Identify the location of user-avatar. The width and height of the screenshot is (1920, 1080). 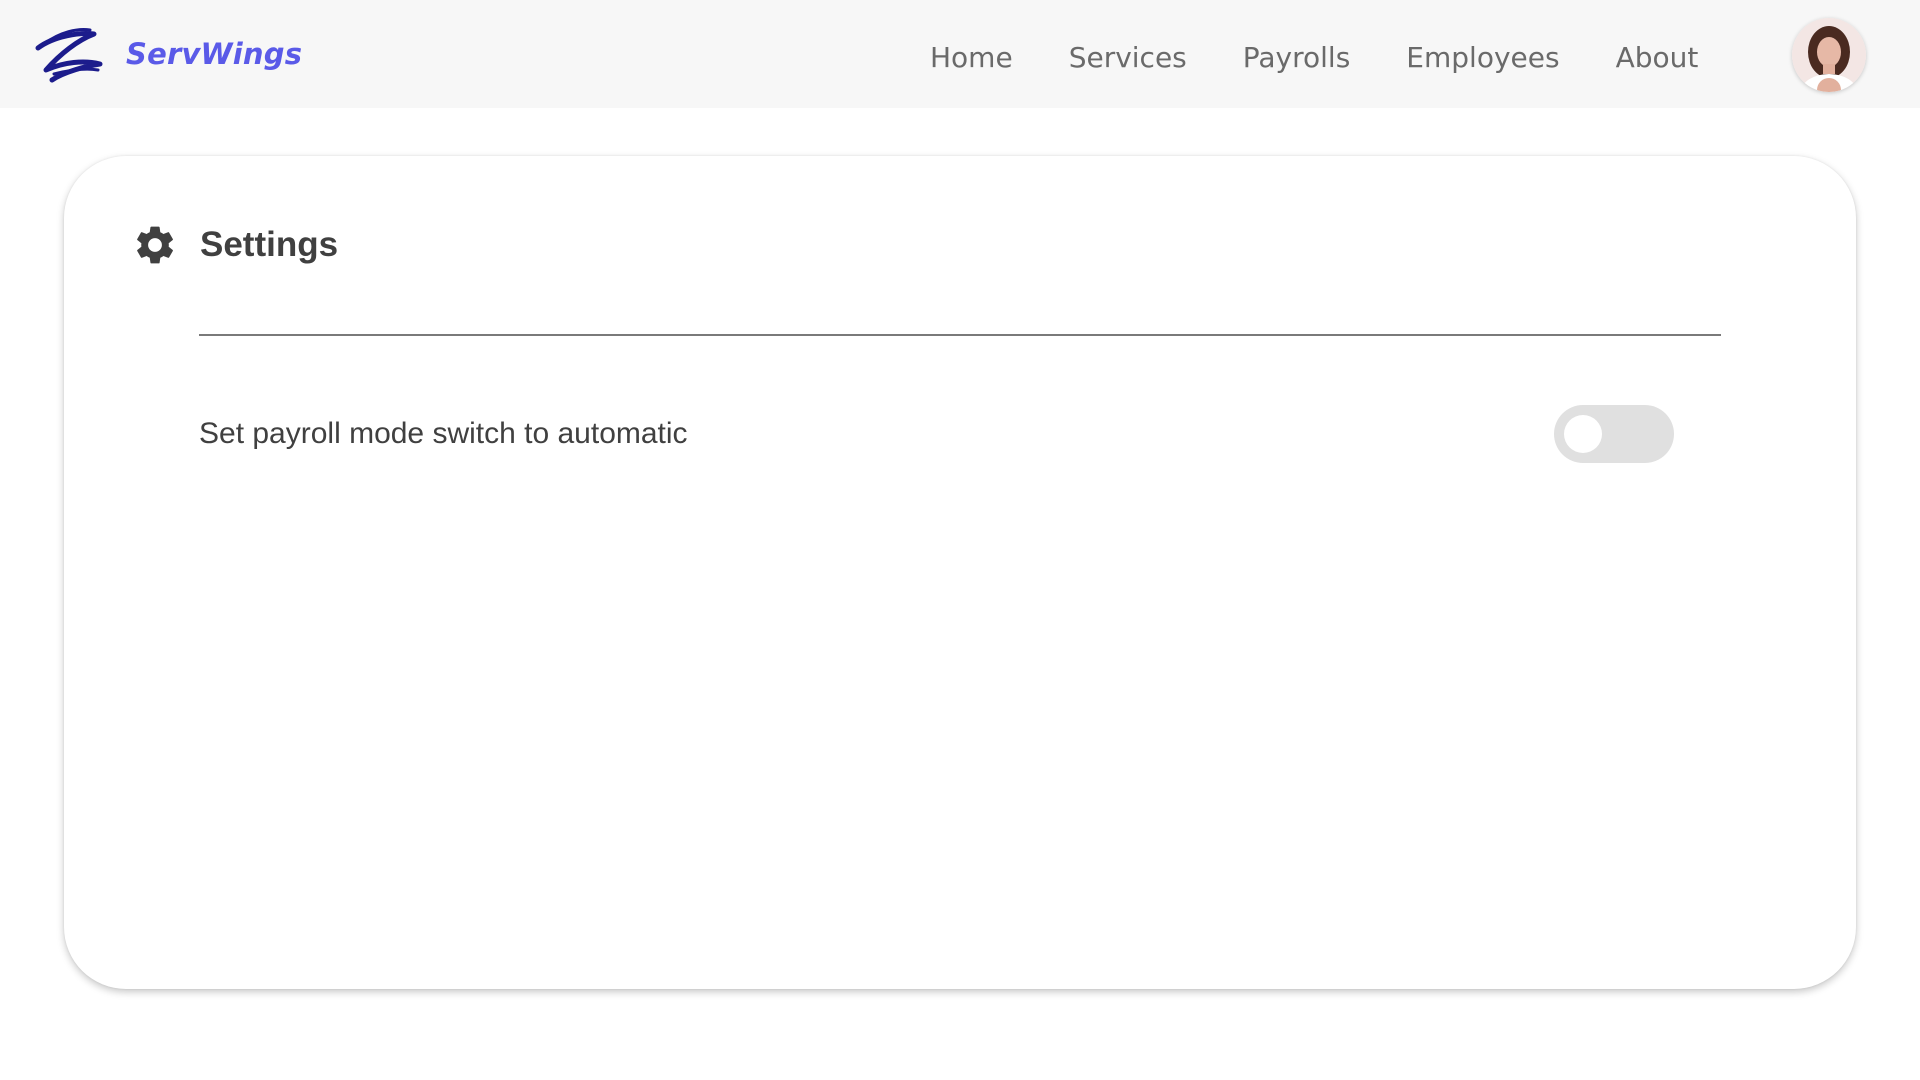
(1829, 55).